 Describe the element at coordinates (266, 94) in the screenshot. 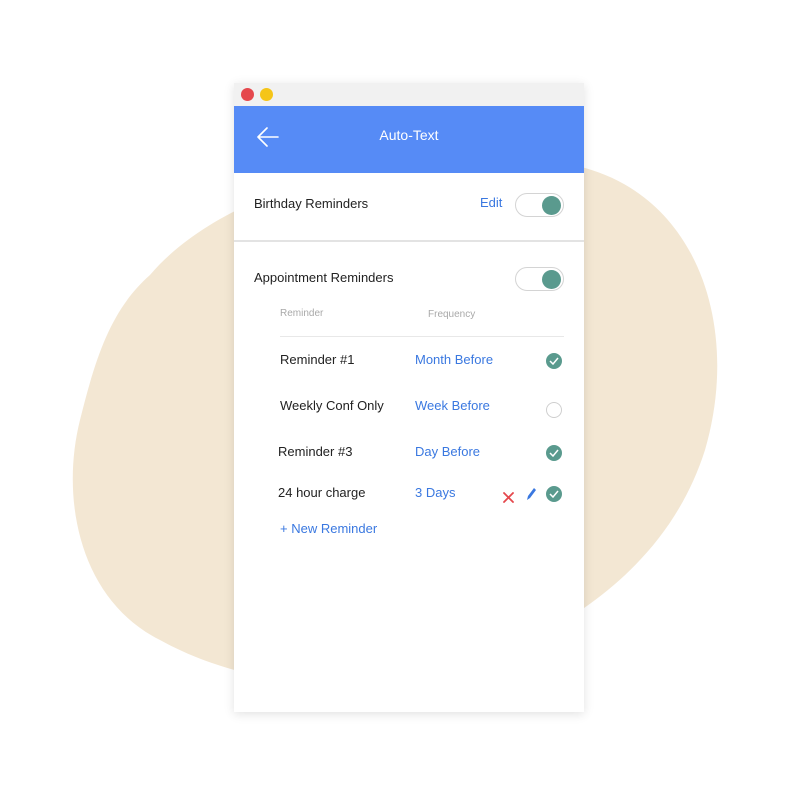

I see `minimize-window-dot` at that location.